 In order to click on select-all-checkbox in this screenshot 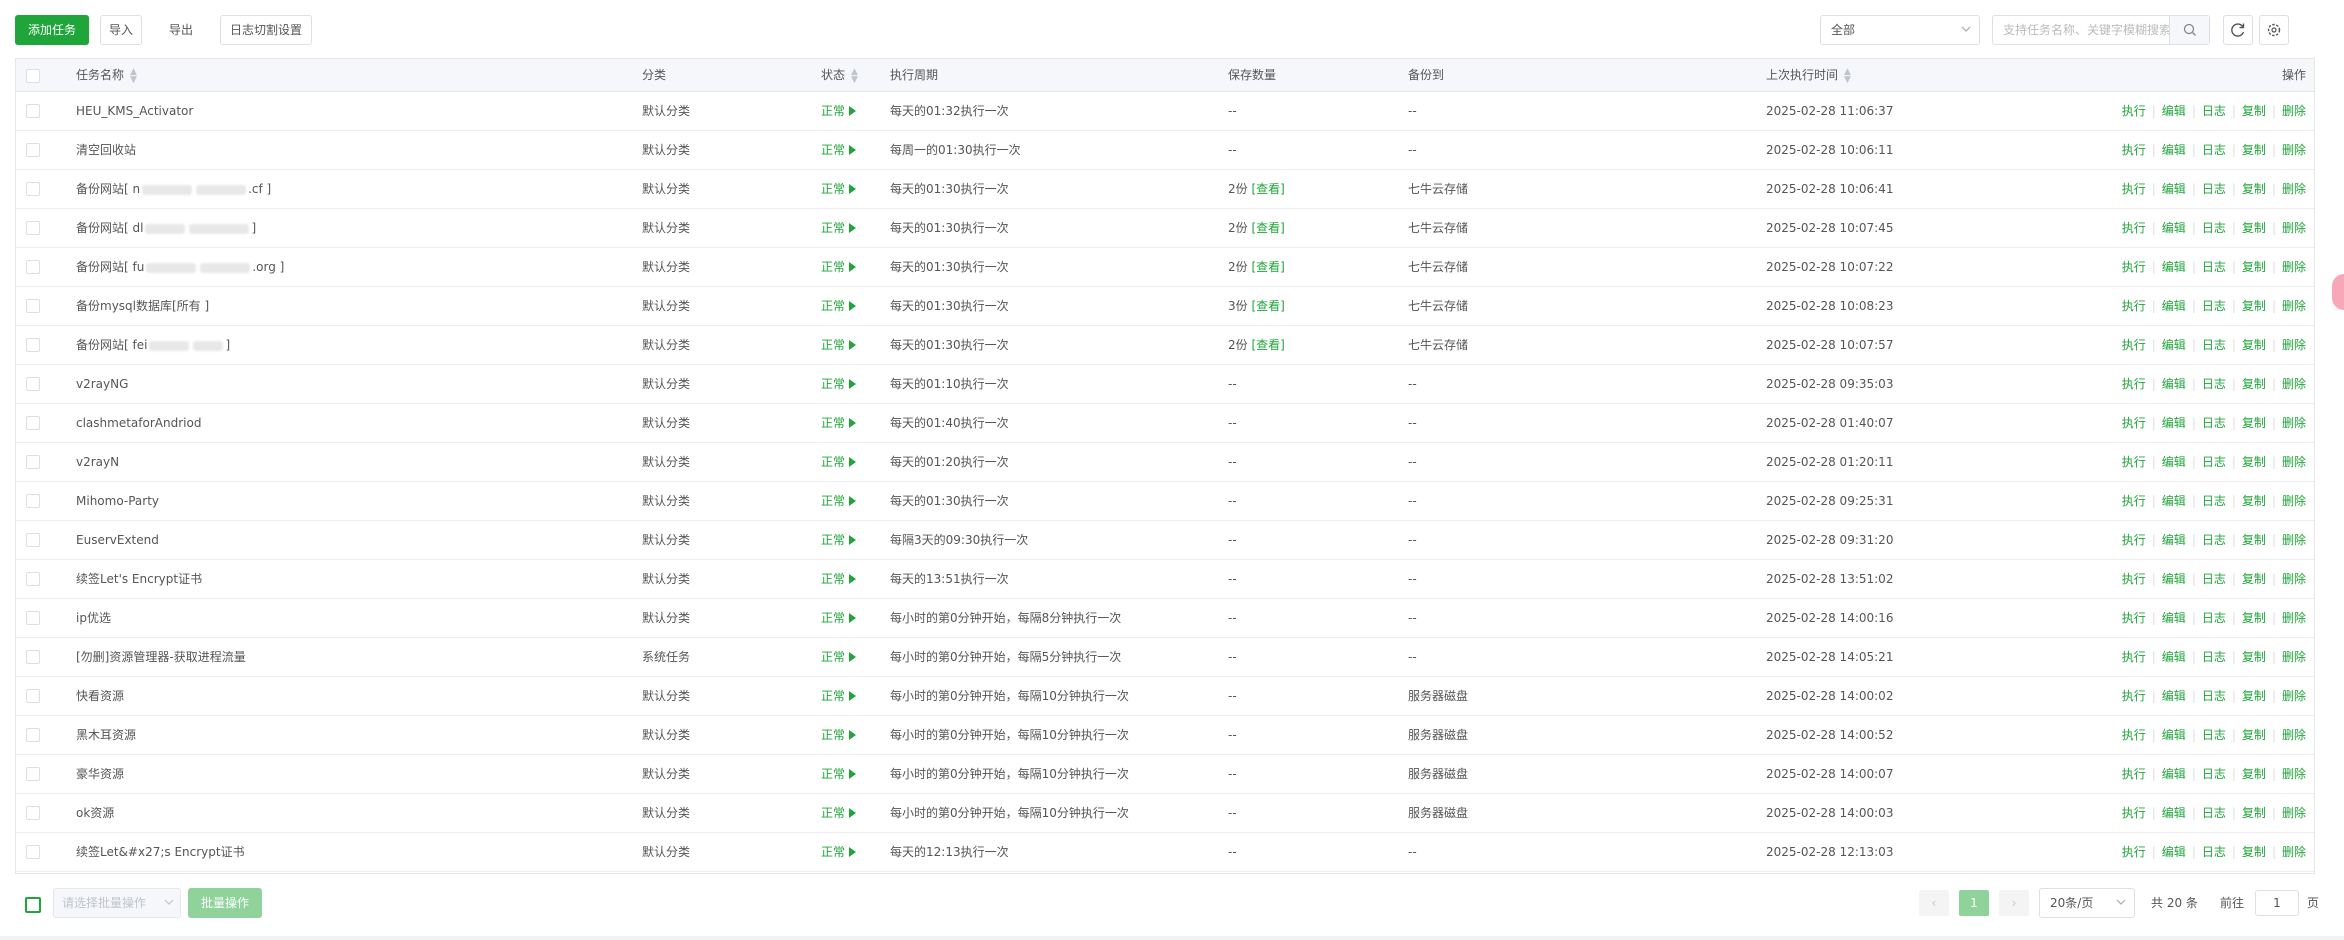, I will do `click(33, 76)`.